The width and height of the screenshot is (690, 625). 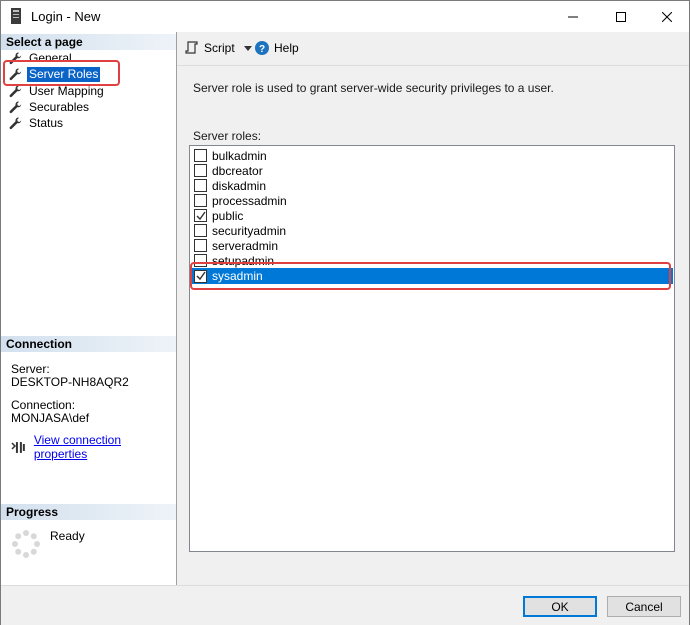 What do you see at coordinates (249, 200) in the screenshot?
I see `role-name: processadmin` at bounding box center [249, 200].